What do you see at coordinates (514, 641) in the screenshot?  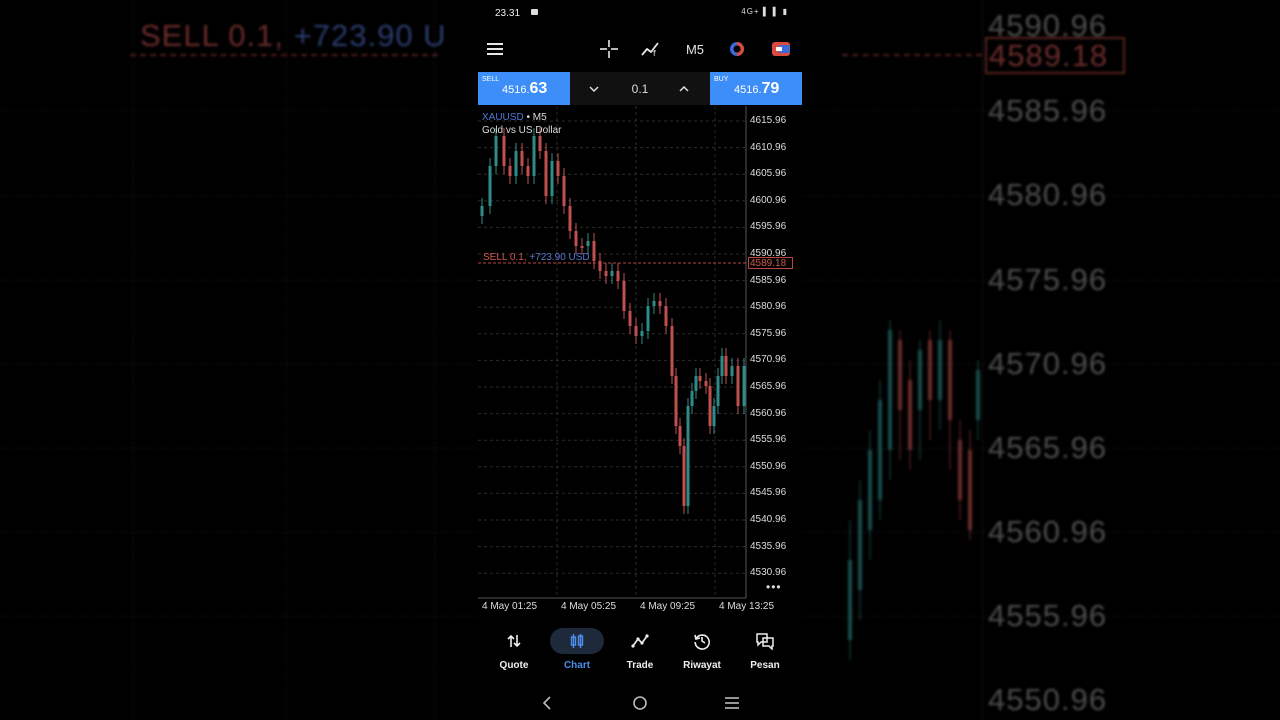 I see `quote-arrows-icon` at bounding box center [514, 641].